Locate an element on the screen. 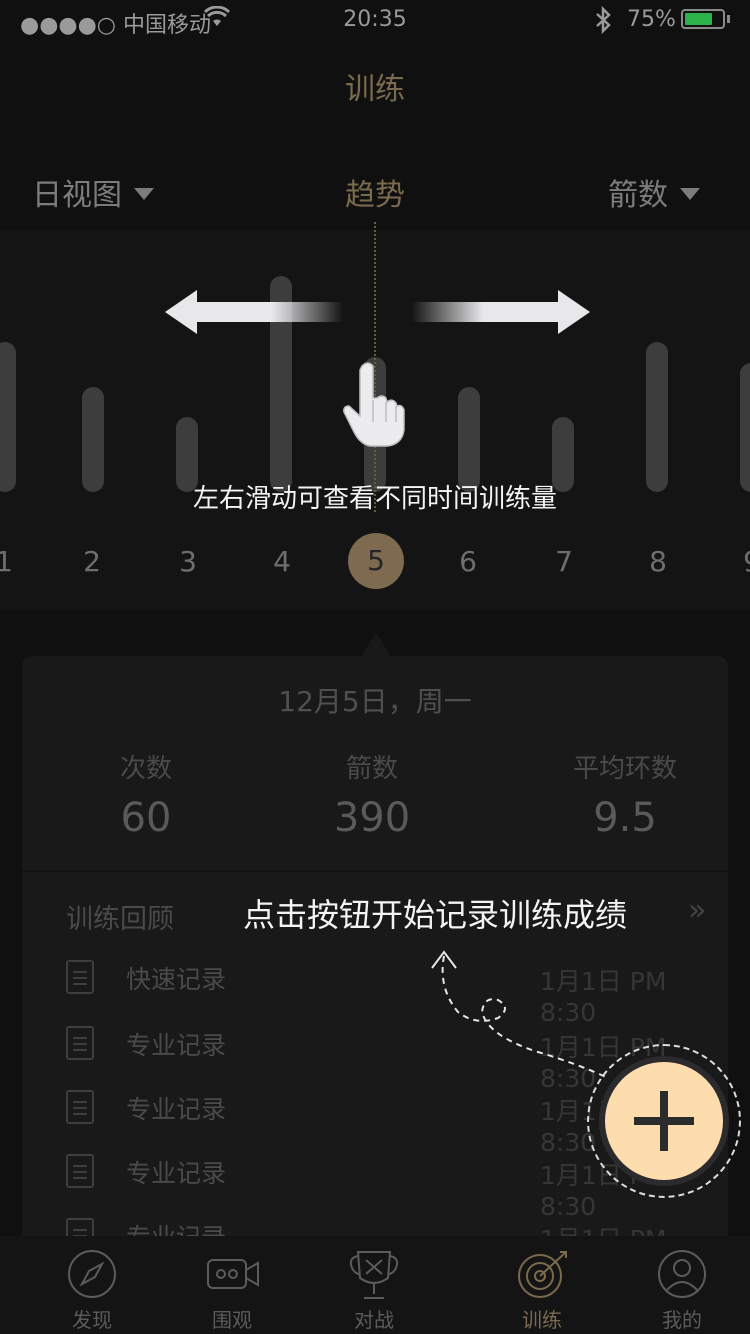 The width and height of the screenshot is (750, 1334). camera-icon is located at coordinates (233, 1274).